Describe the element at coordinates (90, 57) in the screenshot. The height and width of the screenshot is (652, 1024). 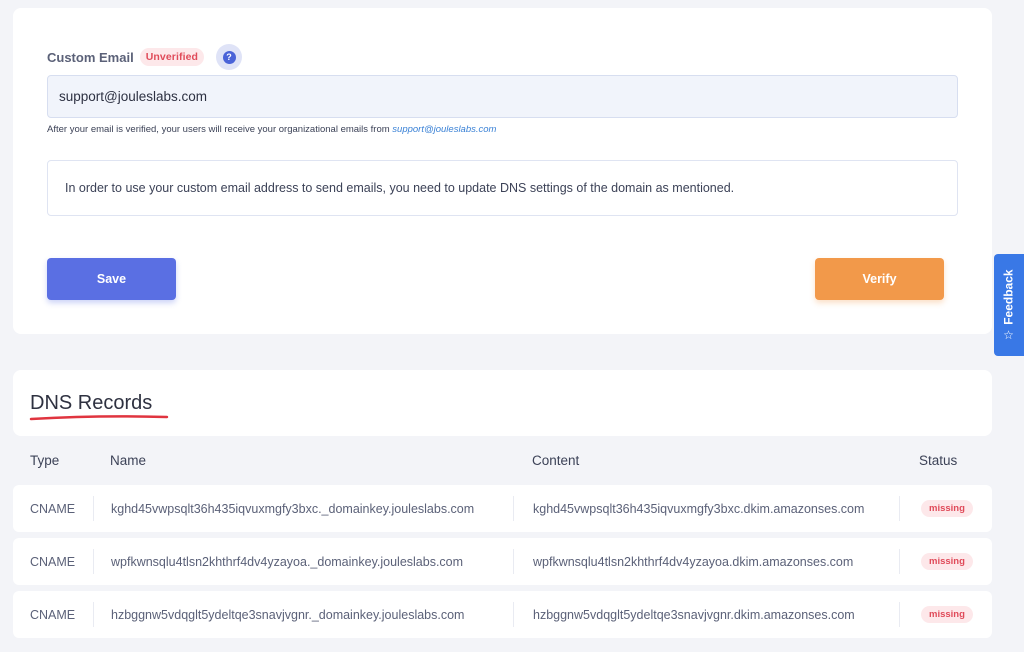
I see `custom-email-label: Custom Email` at that location.